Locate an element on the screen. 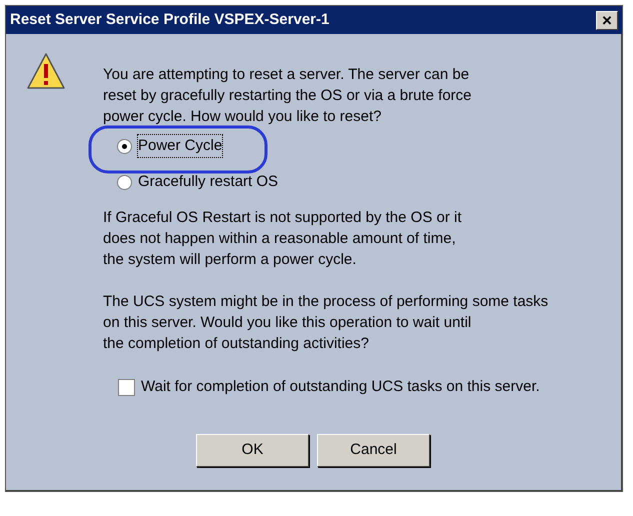 The width and height of the screenshot is (633, 516). close-button: × is located at coordinates (607, 20).